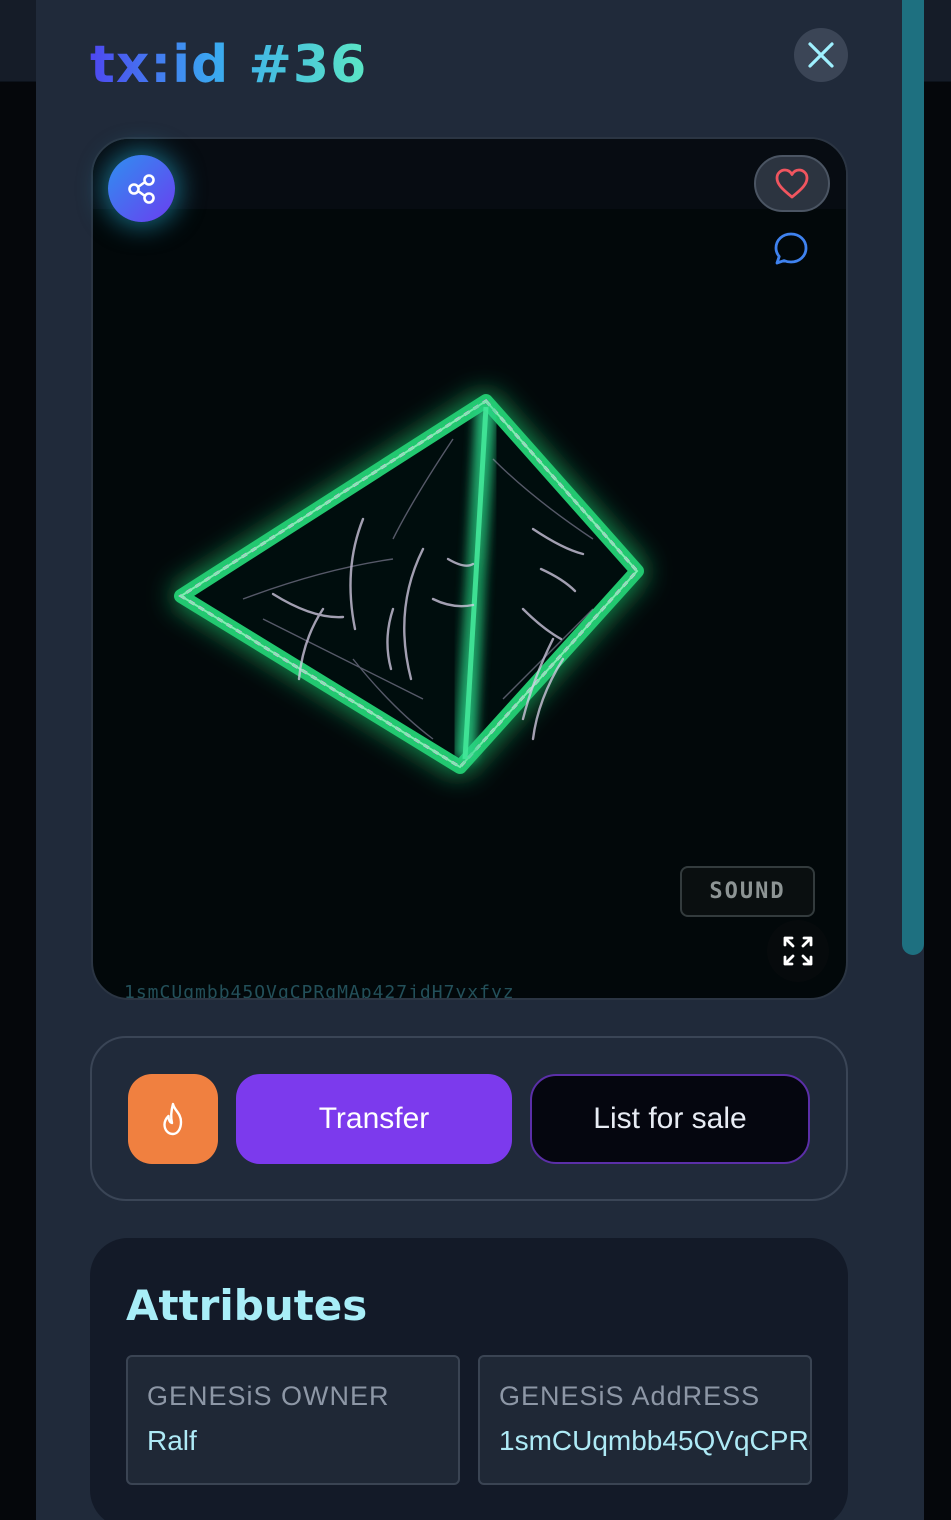 This screenshot has height=1520, width=951. I want to click on comment-button, so click(791, 249).